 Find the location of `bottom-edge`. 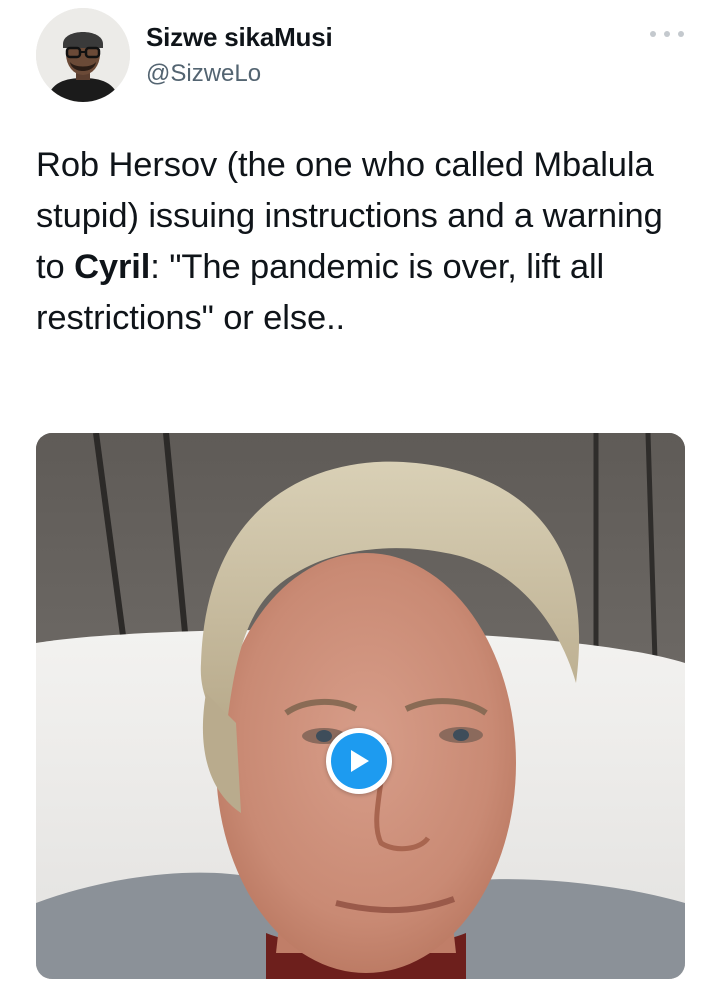

bottom-edge is located at coordinates (360, 985).